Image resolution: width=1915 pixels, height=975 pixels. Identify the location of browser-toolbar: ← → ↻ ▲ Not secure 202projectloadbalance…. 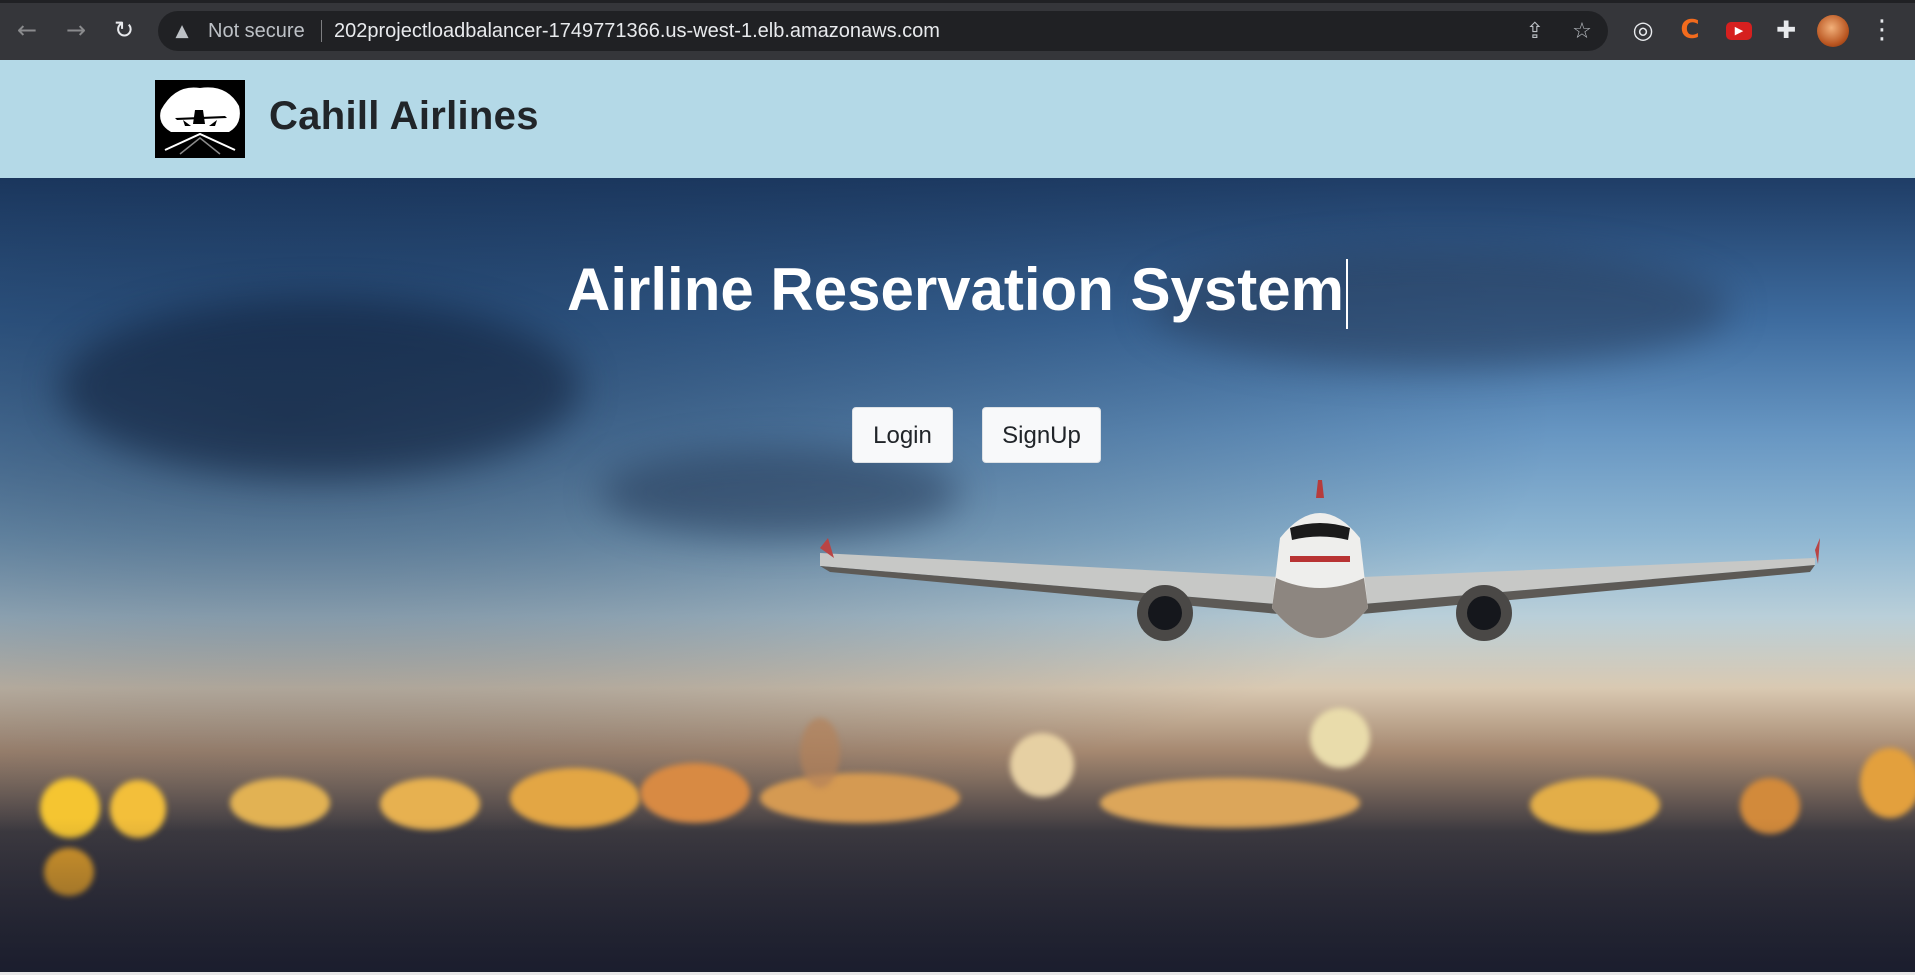
(957, 30).